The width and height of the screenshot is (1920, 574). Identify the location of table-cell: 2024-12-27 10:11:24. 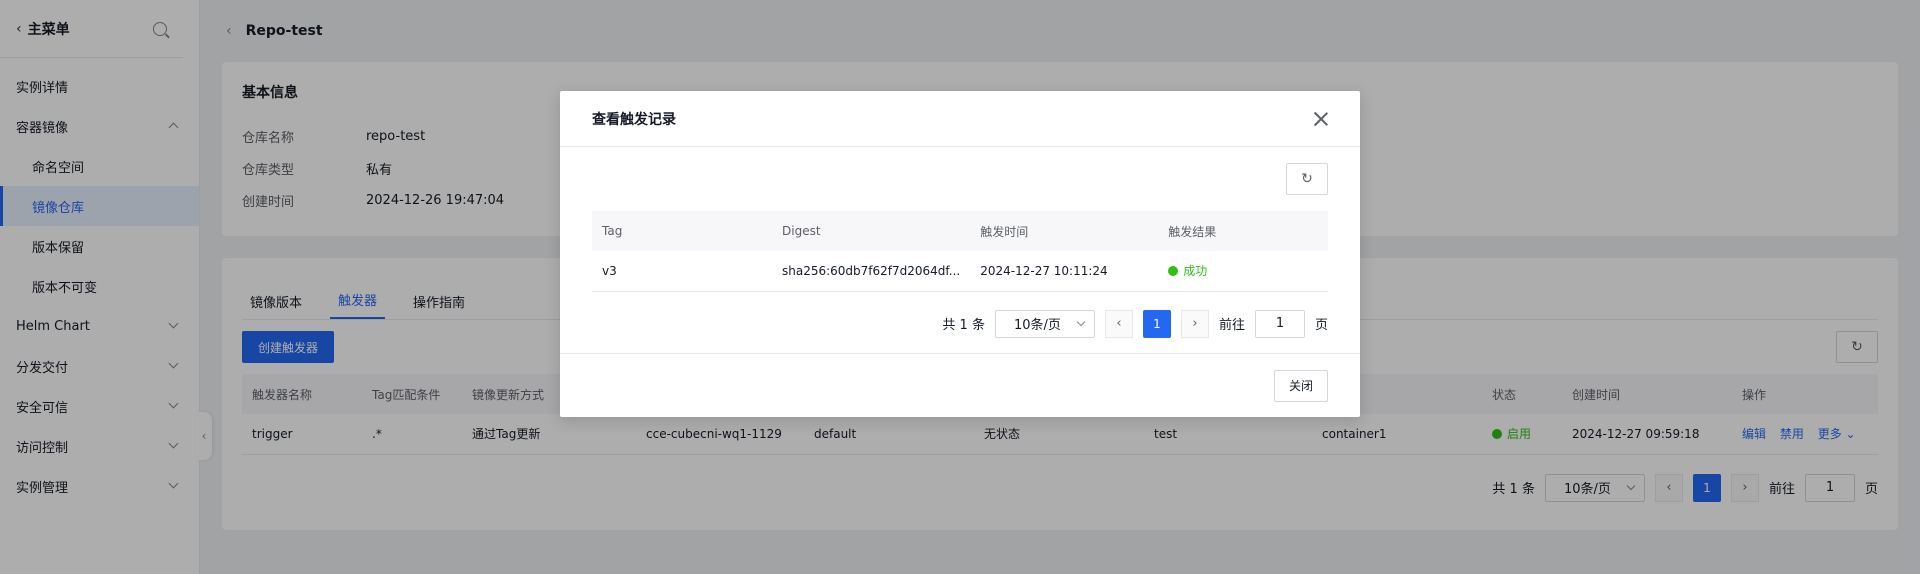
(1064, 271).